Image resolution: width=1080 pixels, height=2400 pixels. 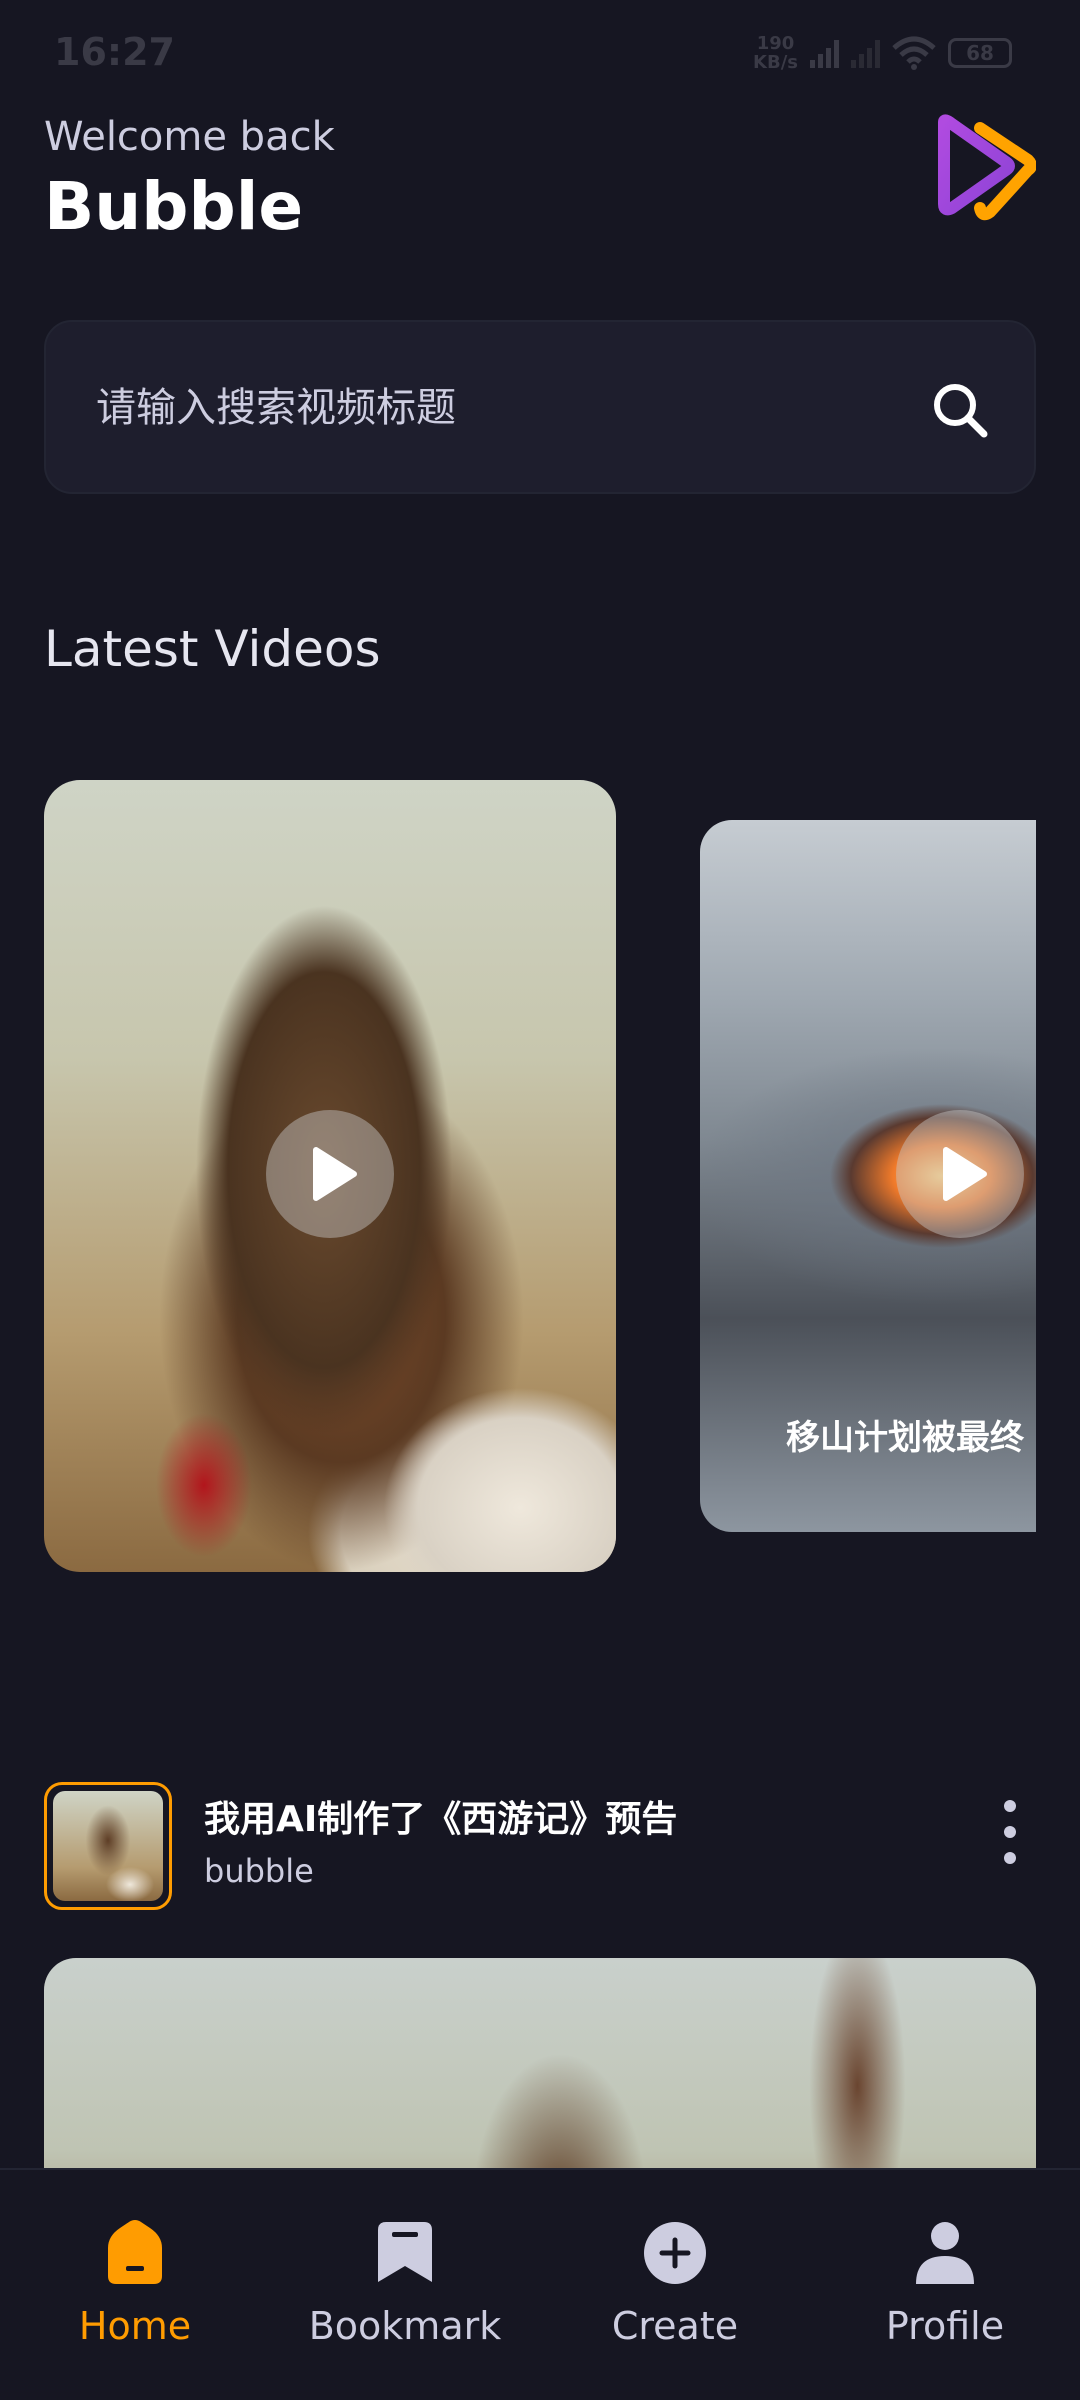 What do you see at coordinates (987, 167) in the screenshot?
I see `bubble-logo-icon` at bounding box center [987, 167].